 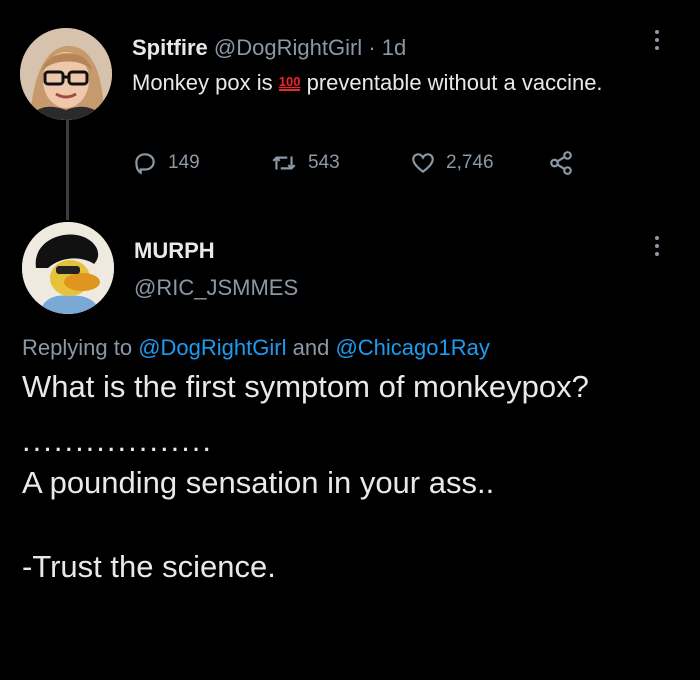 I want to click on timestamp: 1d, so click(x=394, y=47).